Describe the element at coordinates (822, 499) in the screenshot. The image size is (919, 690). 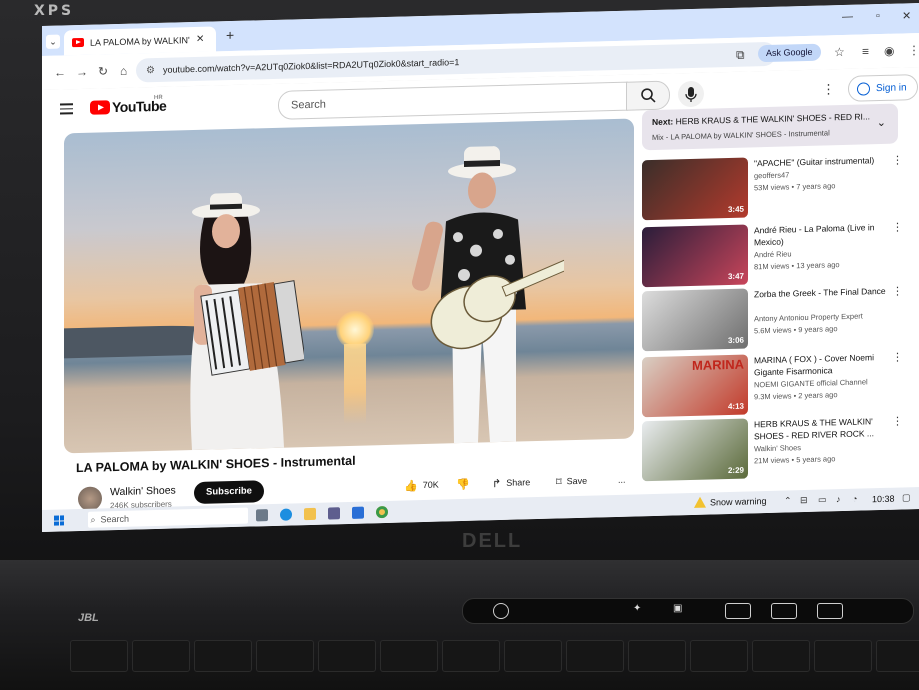
I see `battery-icon: ▭` at that location.